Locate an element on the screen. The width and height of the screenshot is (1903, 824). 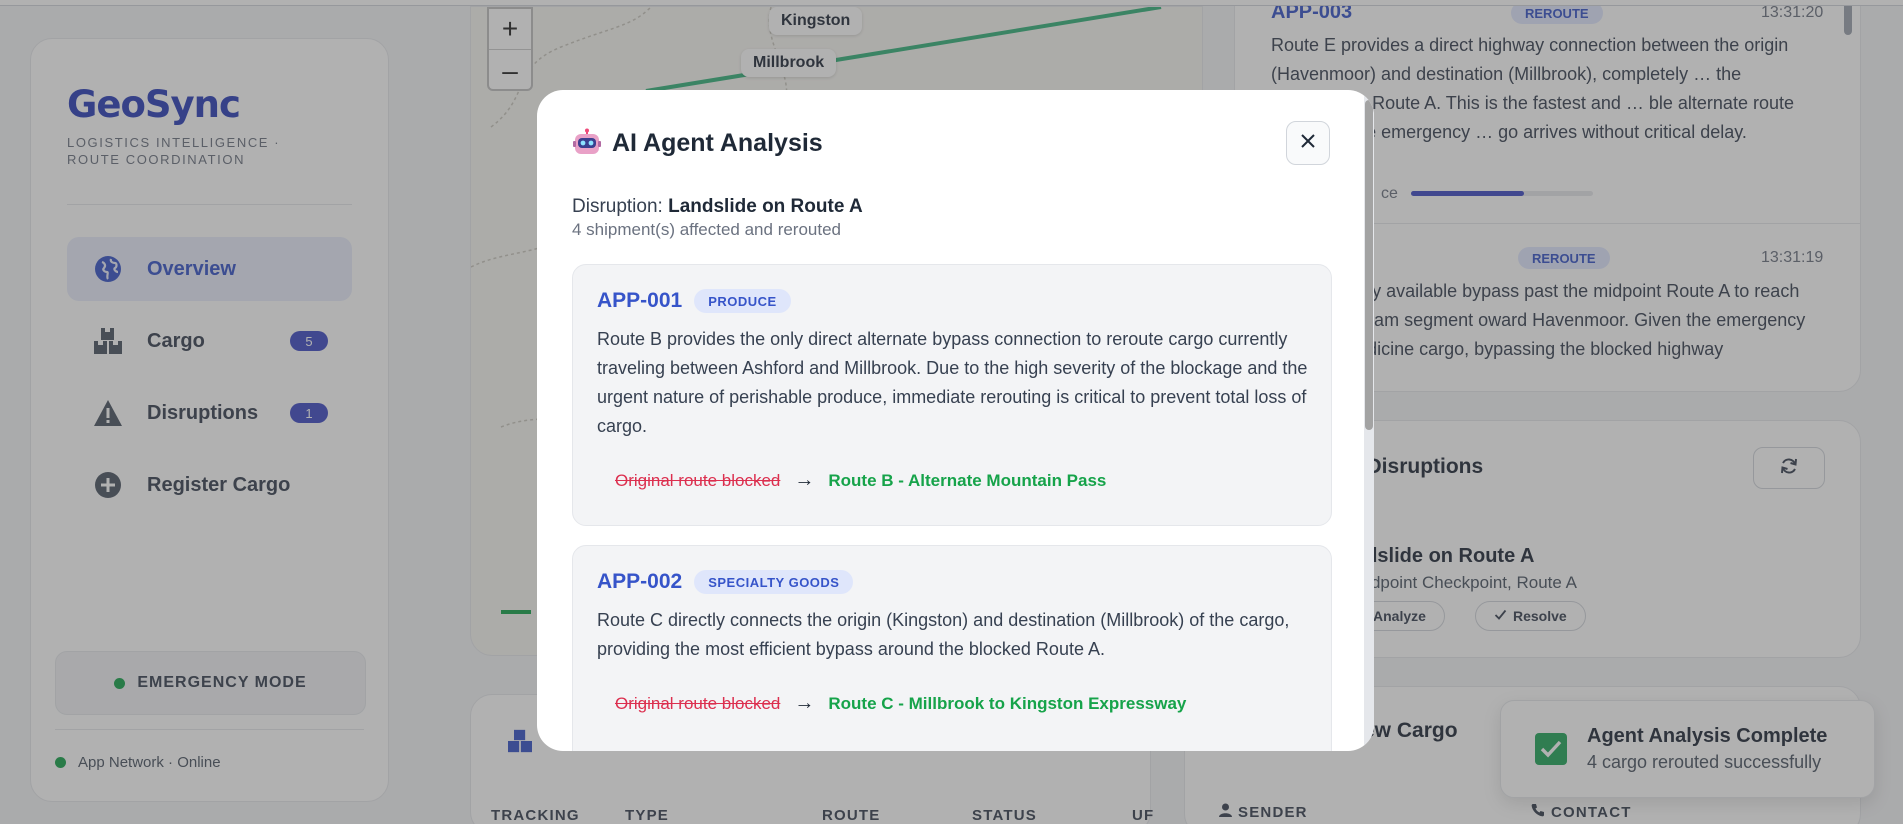
cargo-id: APP-002 is located at coordinates (639, 582).